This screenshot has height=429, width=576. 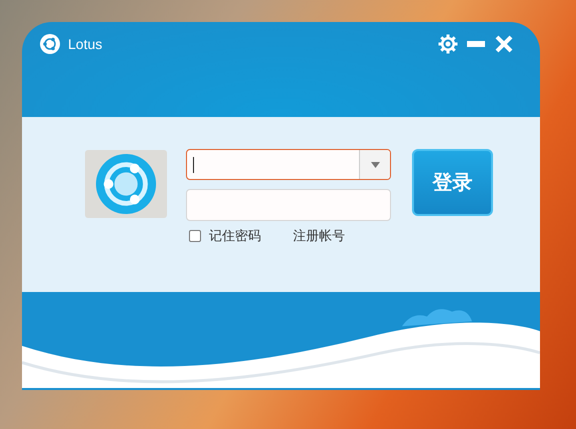 I want to click on app-logo-icon, so click(x=50, y=44).